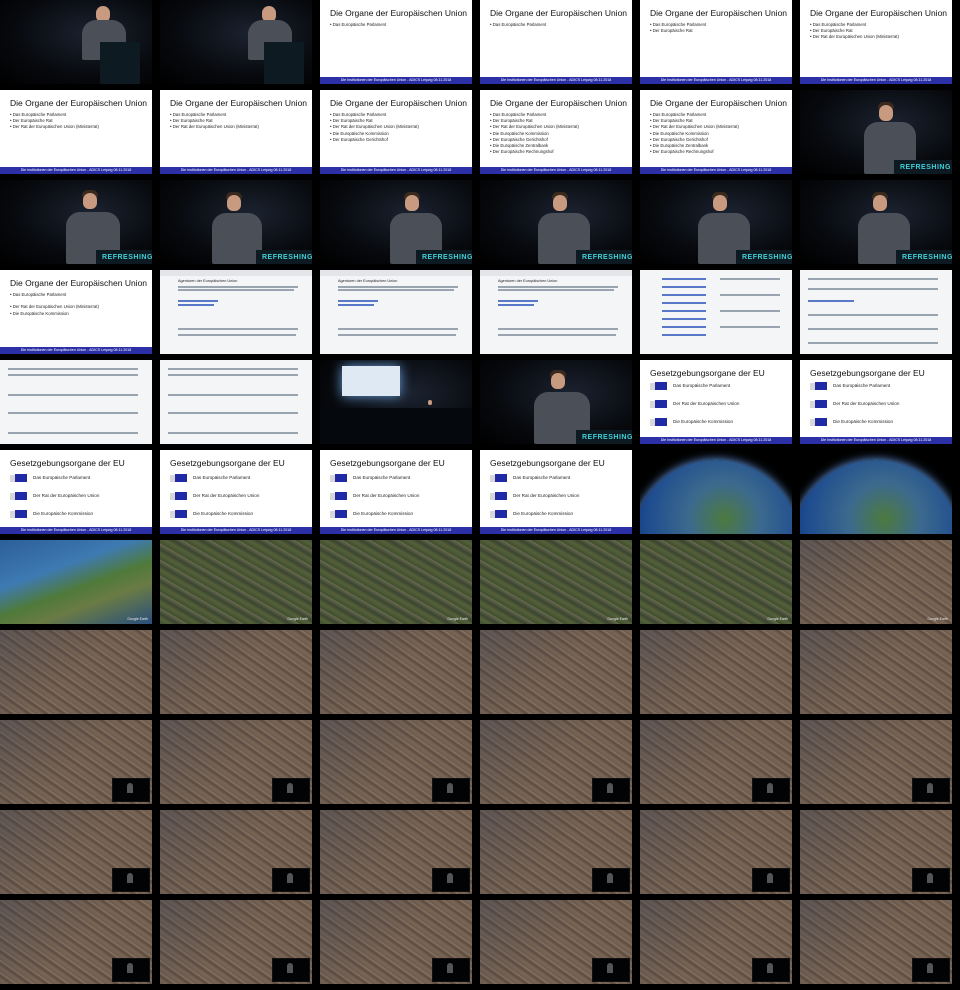  What do you see at coordinates (396, 402) in the screenshot?
I see `stage-wide-frame` at bounding box center [396, 402].